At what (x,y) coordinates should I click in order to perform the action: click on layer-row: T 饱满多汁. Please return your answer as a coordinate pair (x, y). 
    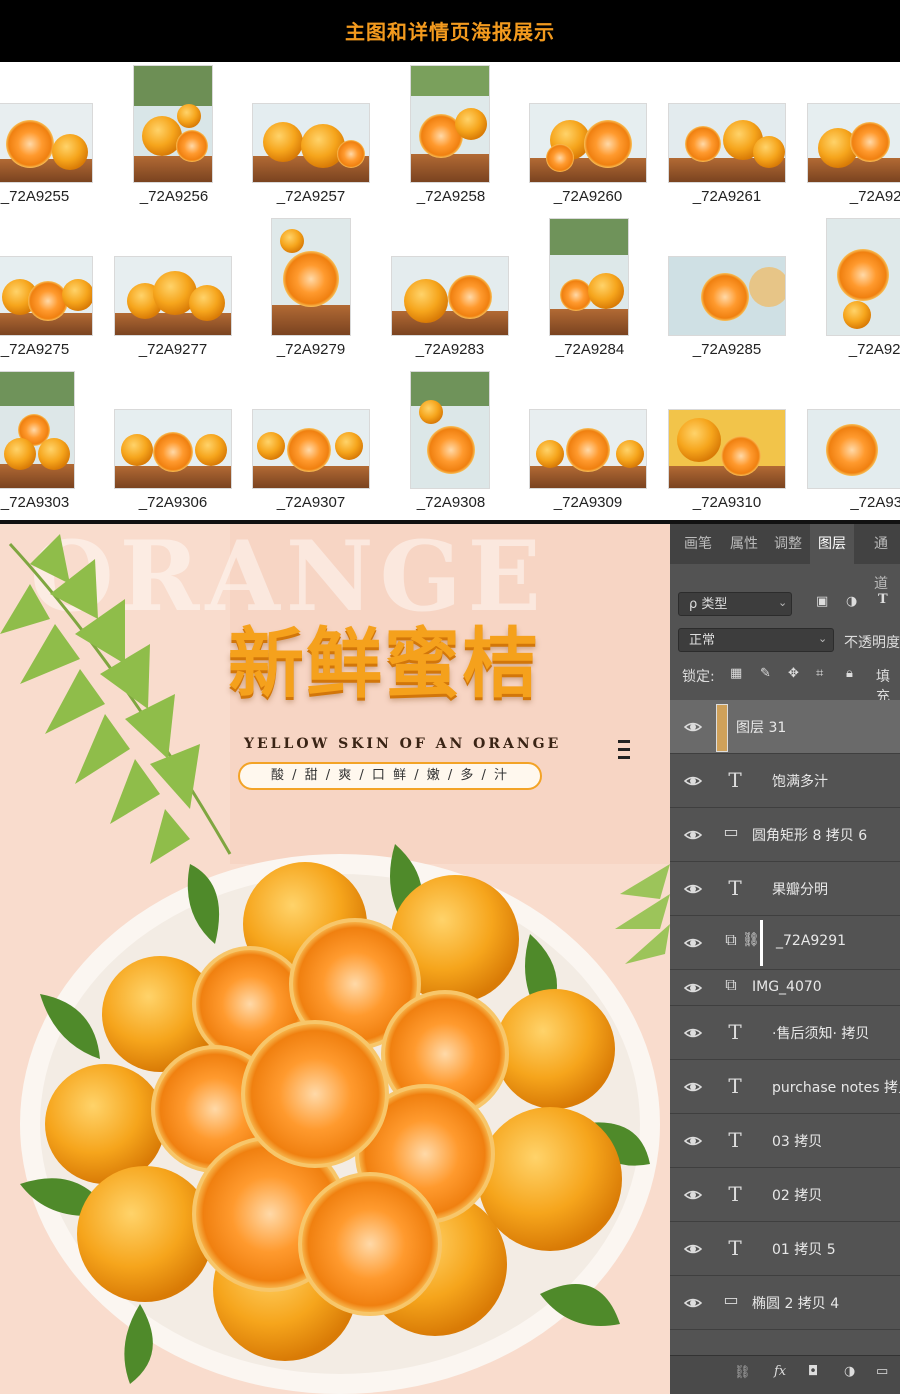
    Looking at the image, I should click on (785, 781).